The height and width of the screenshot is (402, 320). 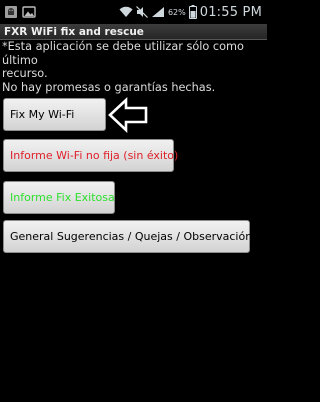 I want to click on wifi-icon, so click(x=126, y=12).